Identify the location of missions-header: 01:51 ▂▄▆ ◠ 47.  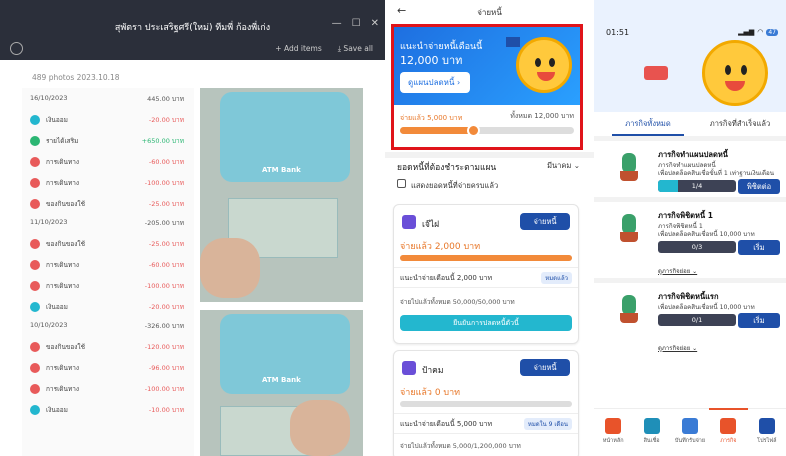
(690, 56).